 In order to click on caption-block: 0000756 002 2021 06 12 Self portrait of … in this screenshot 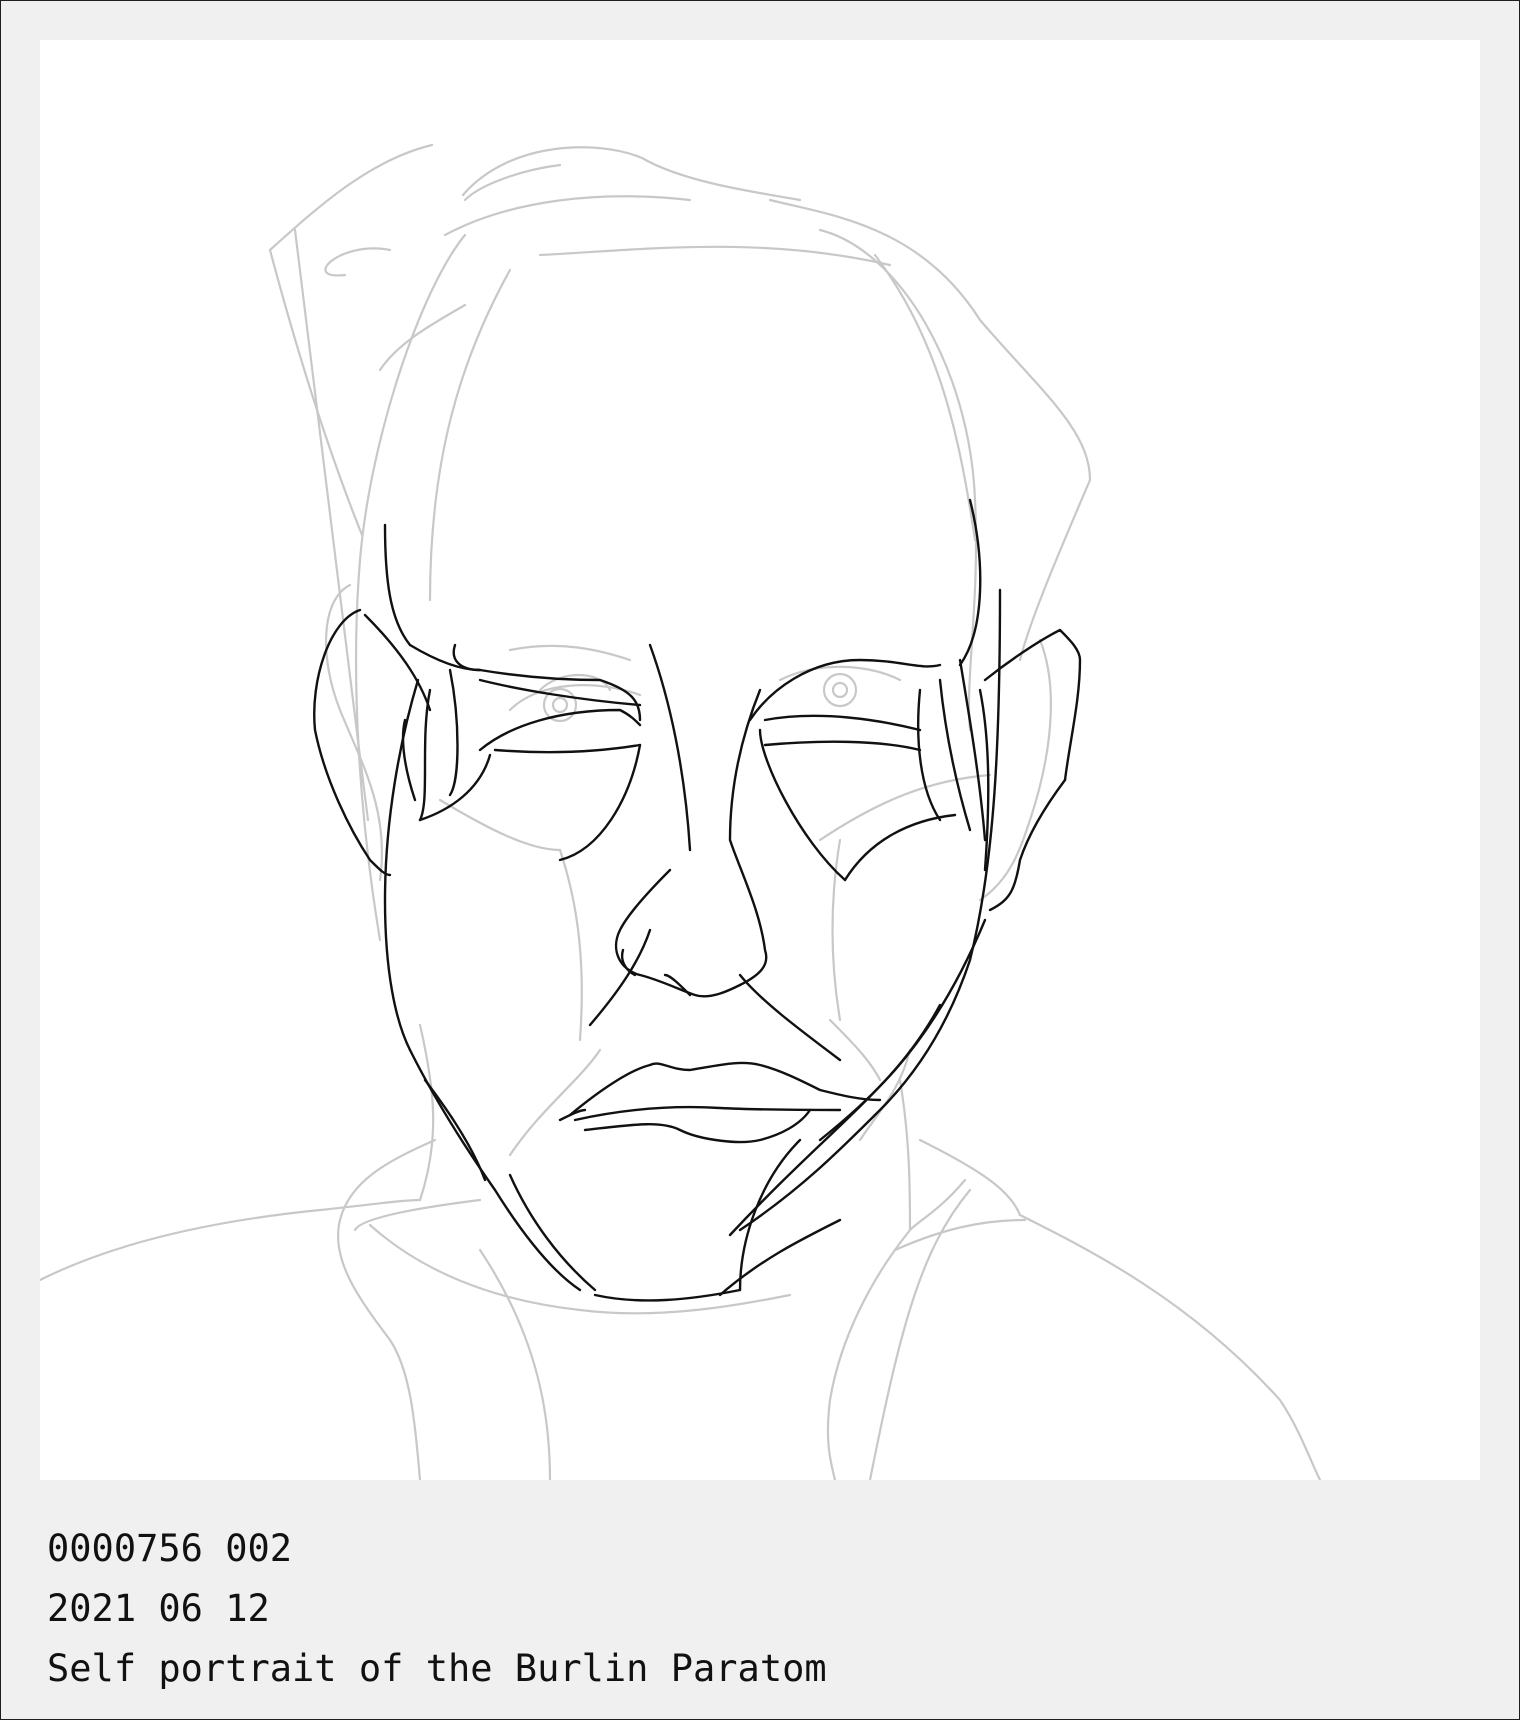, I will do `click(437, 1609)`.